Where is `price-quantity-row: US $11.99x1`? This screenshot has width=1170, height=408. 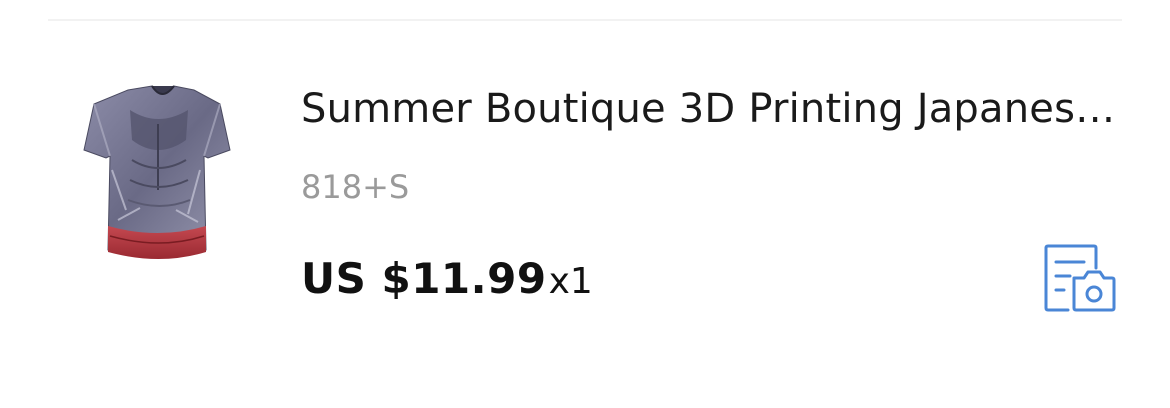
price-quantity-row: US $11.99x1 is located at coordinates (447, 278).